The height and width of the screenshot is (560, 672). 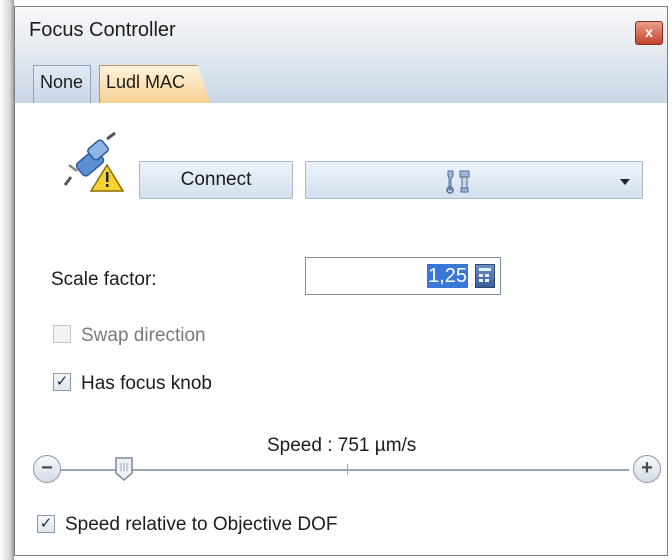 I want to click on speed-decrease-button: −, so click(x=47, y=469).